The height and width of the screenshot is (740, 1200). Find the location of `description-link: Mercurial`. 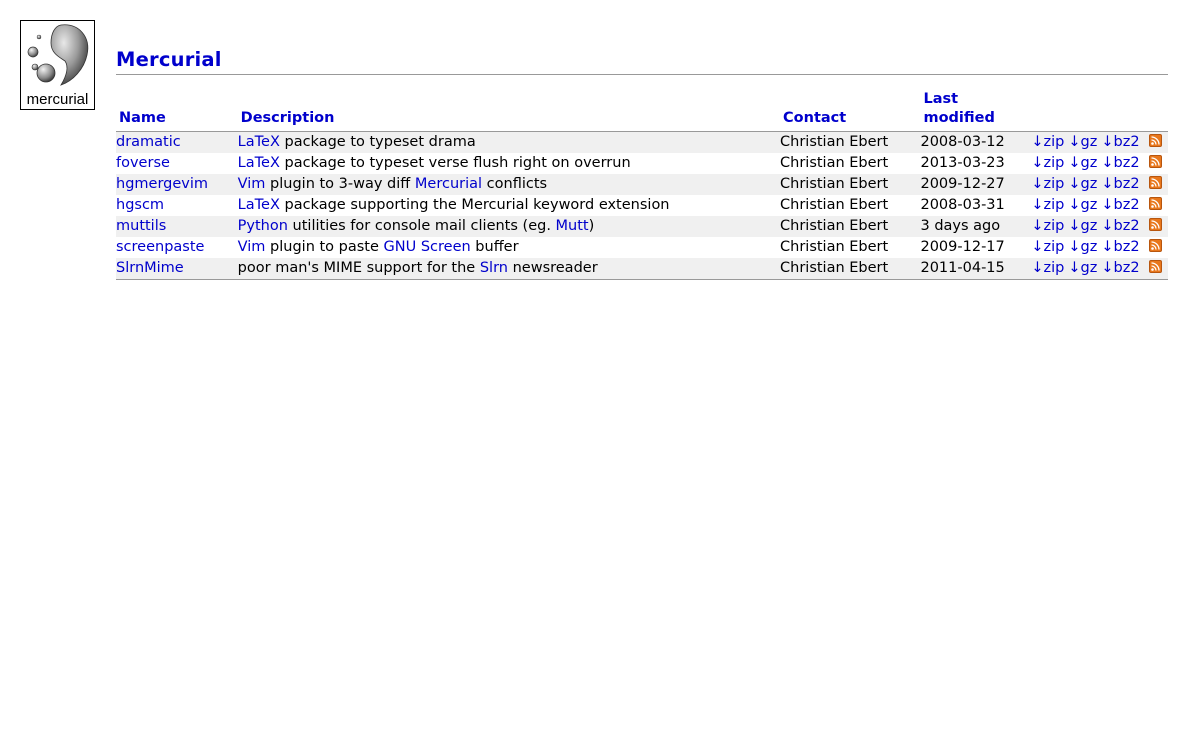

description-link: Mercurial is located at coordinates (448, 184).